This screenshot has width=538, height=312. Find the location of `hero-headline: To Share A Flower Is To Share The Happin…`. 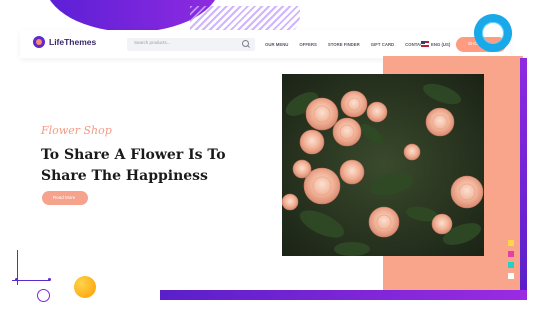

hero-headline: To Share A Flower Is To Share The Happin… is located at coordinates (133, 165).